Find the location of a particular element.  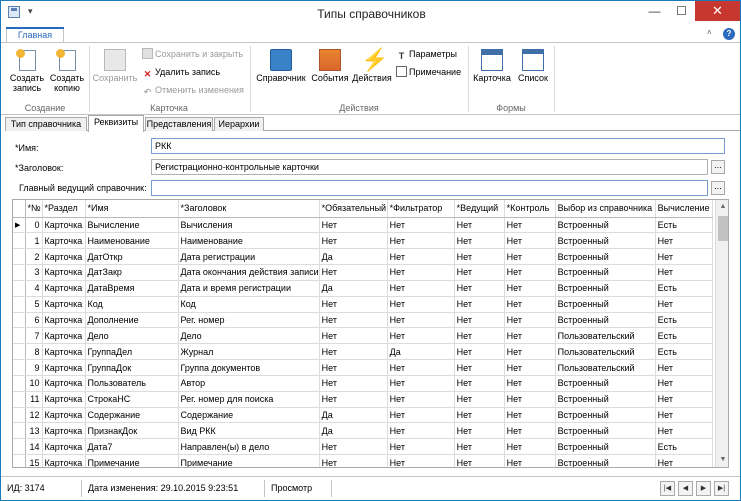

table-cell: Дело is located at coordinates (249, 336).